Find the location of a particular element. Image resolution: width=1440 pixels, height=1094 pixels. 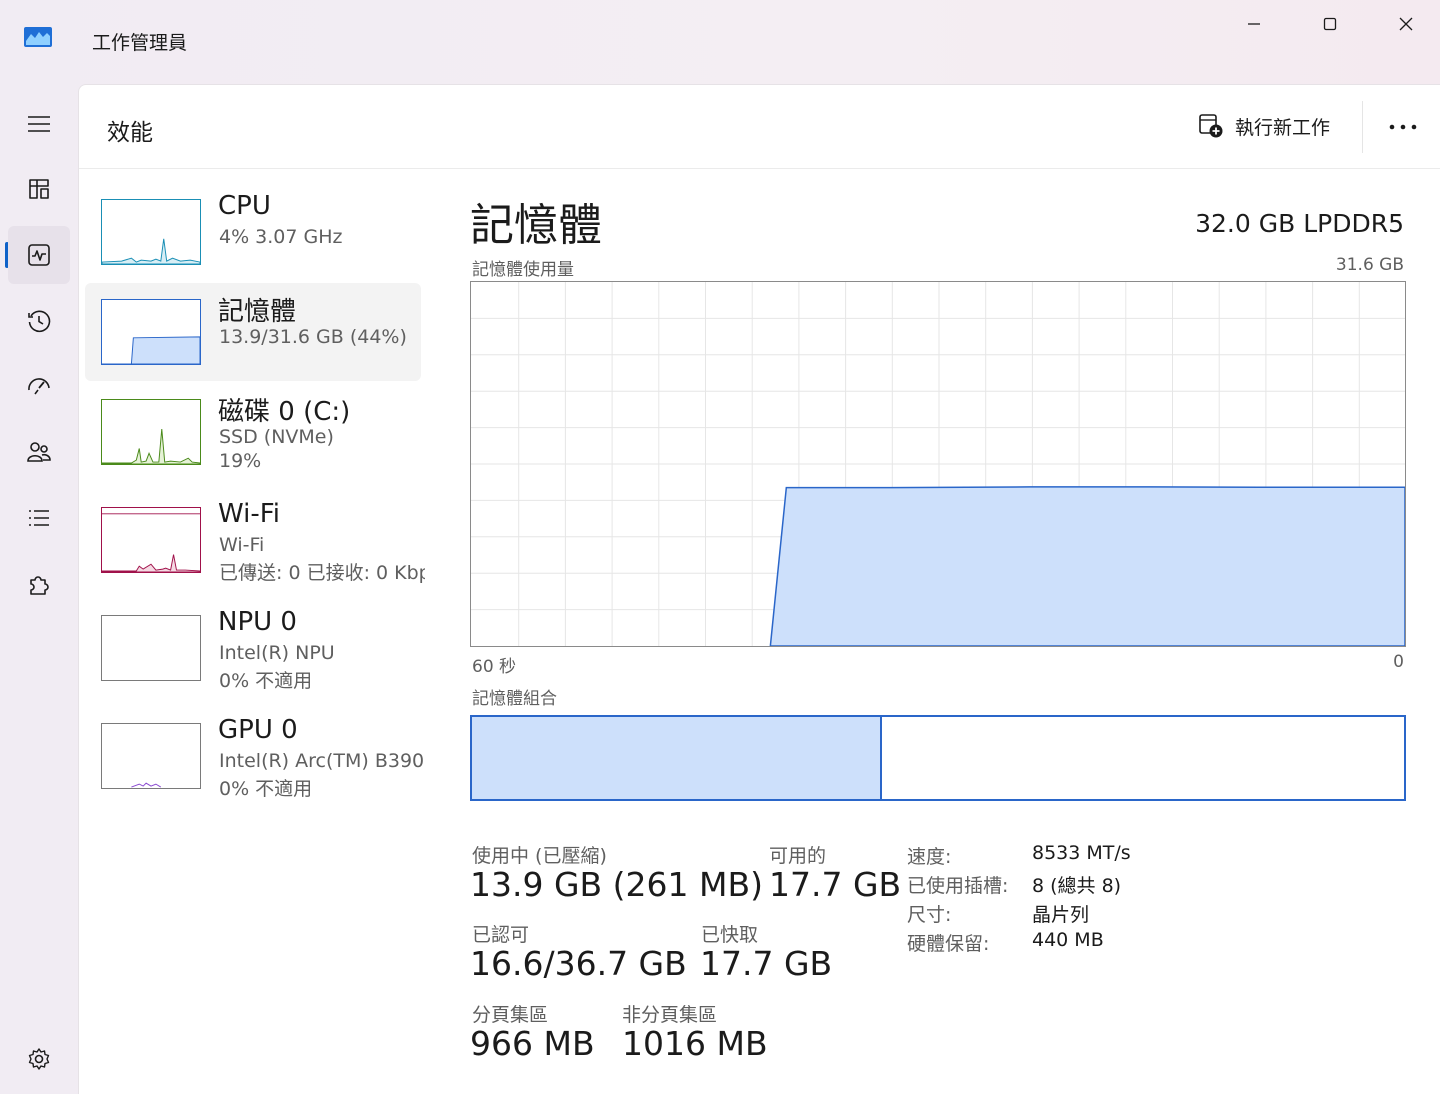

perf-item-name: GPU 0 is located at coordinates (258, 730).